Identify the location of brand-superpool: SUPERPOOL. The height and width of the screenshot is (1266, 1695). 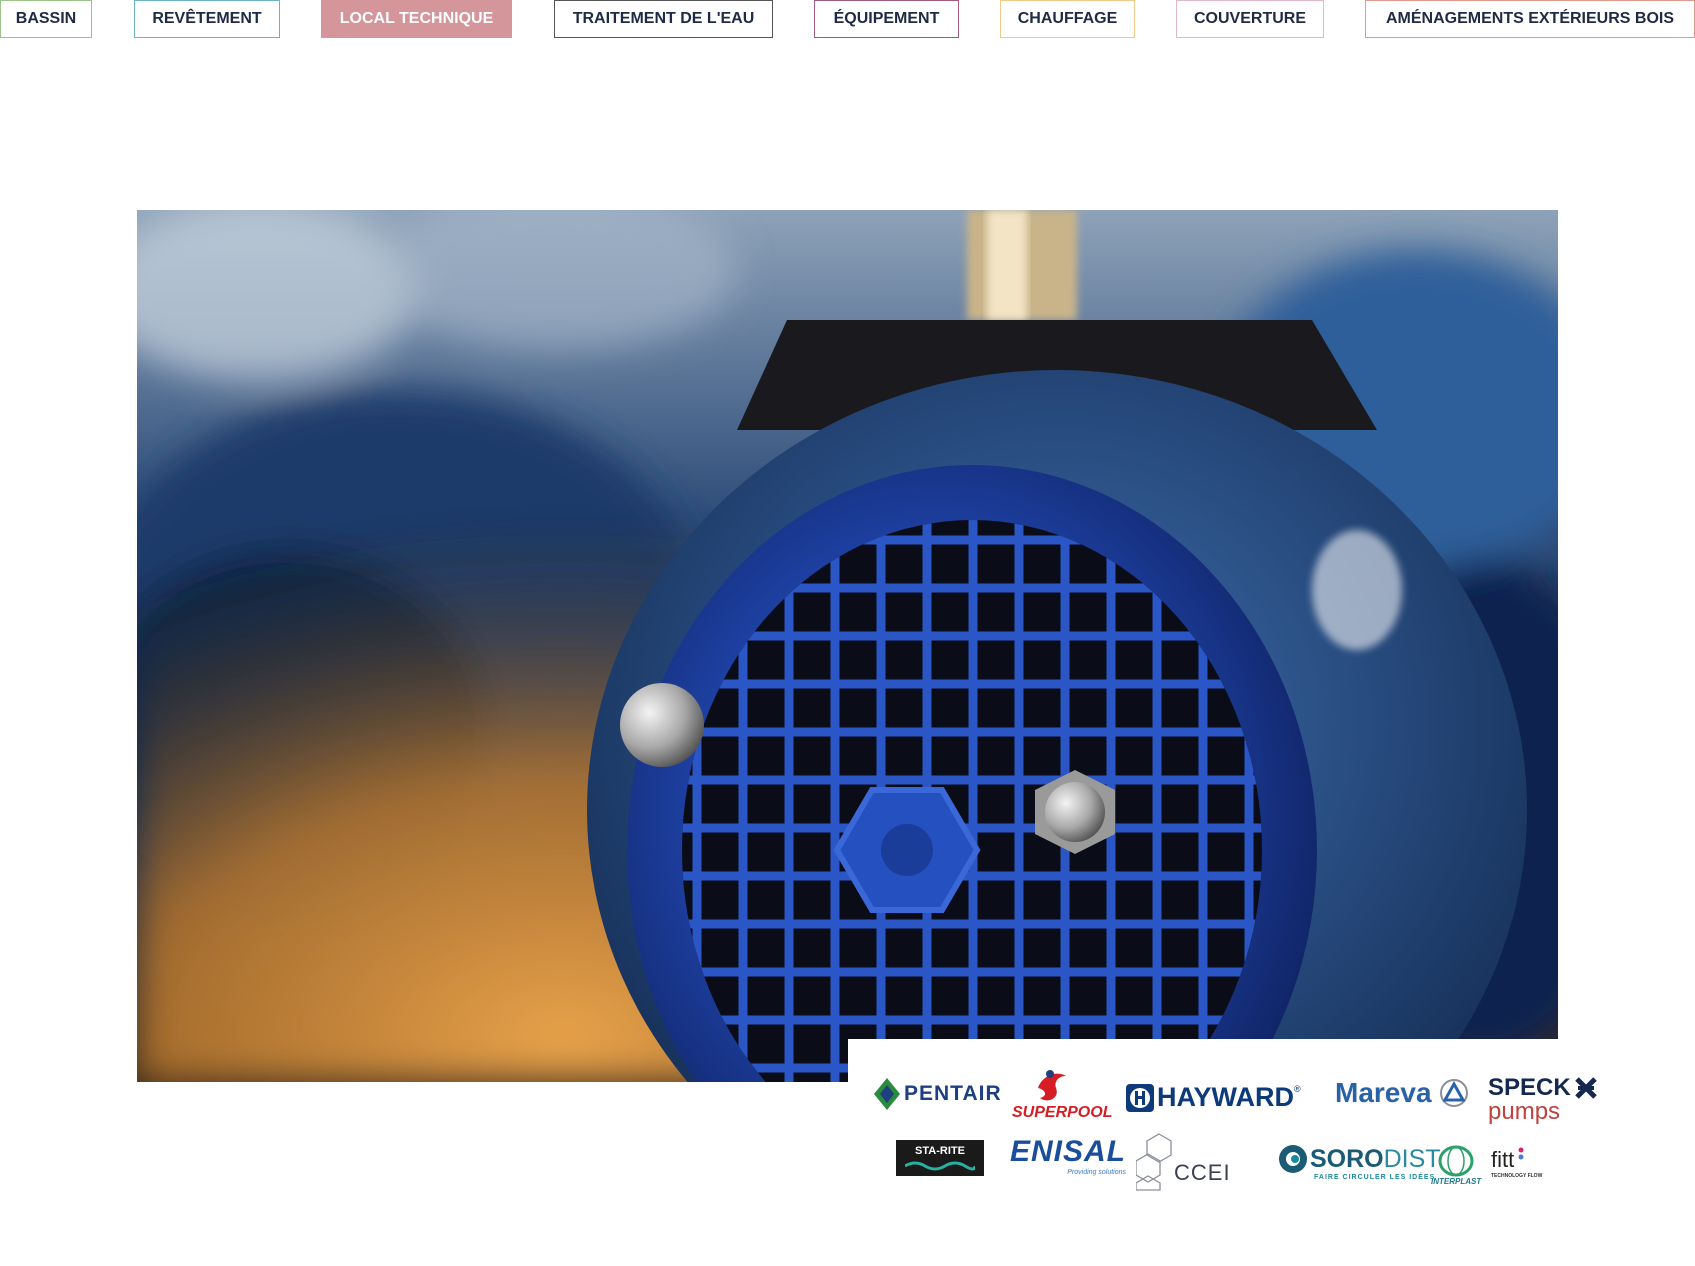
(1062, 1095).